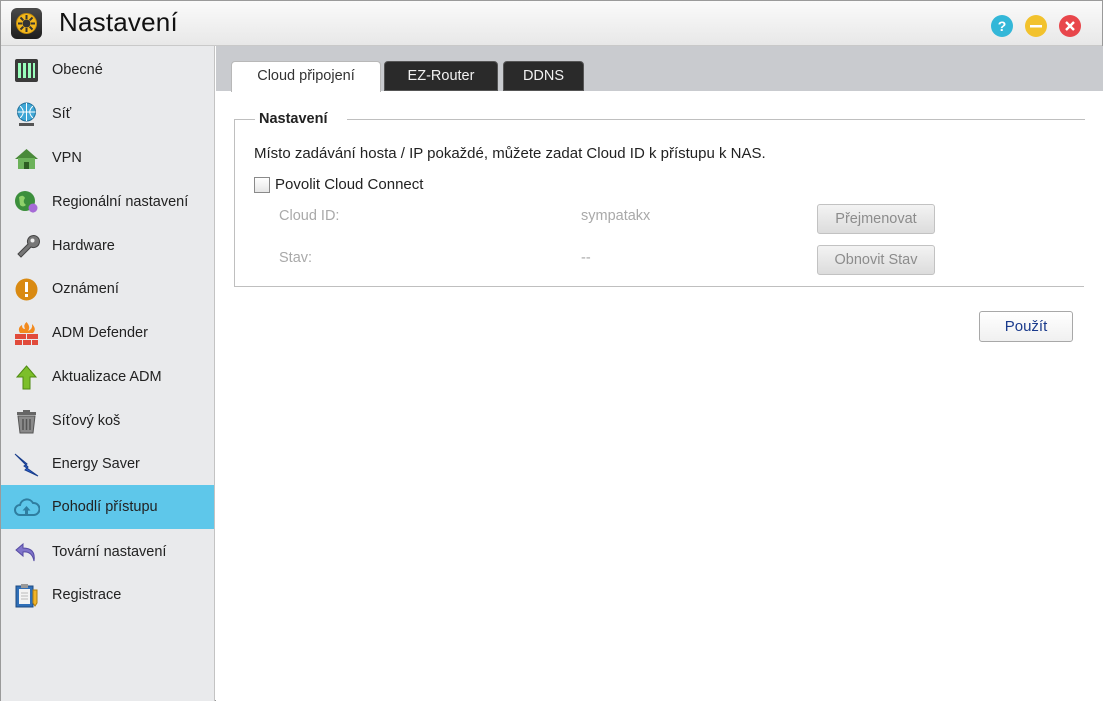  Describe the element at coordinates (26, 464) in the screenshot. I see `energy-bolt-icon` at that location.